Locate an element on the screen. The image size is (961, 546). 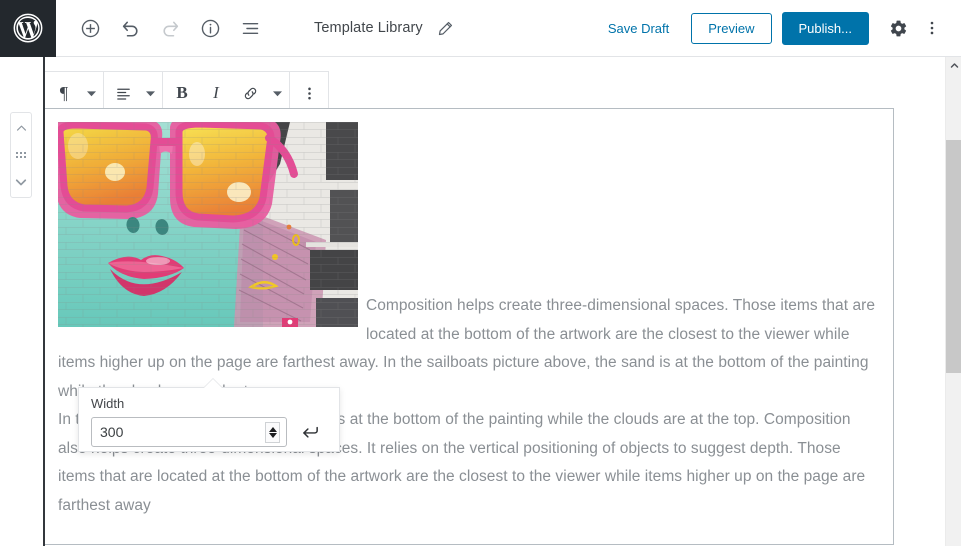
wordpress-logo-icon is located at coordinates (28, 28).